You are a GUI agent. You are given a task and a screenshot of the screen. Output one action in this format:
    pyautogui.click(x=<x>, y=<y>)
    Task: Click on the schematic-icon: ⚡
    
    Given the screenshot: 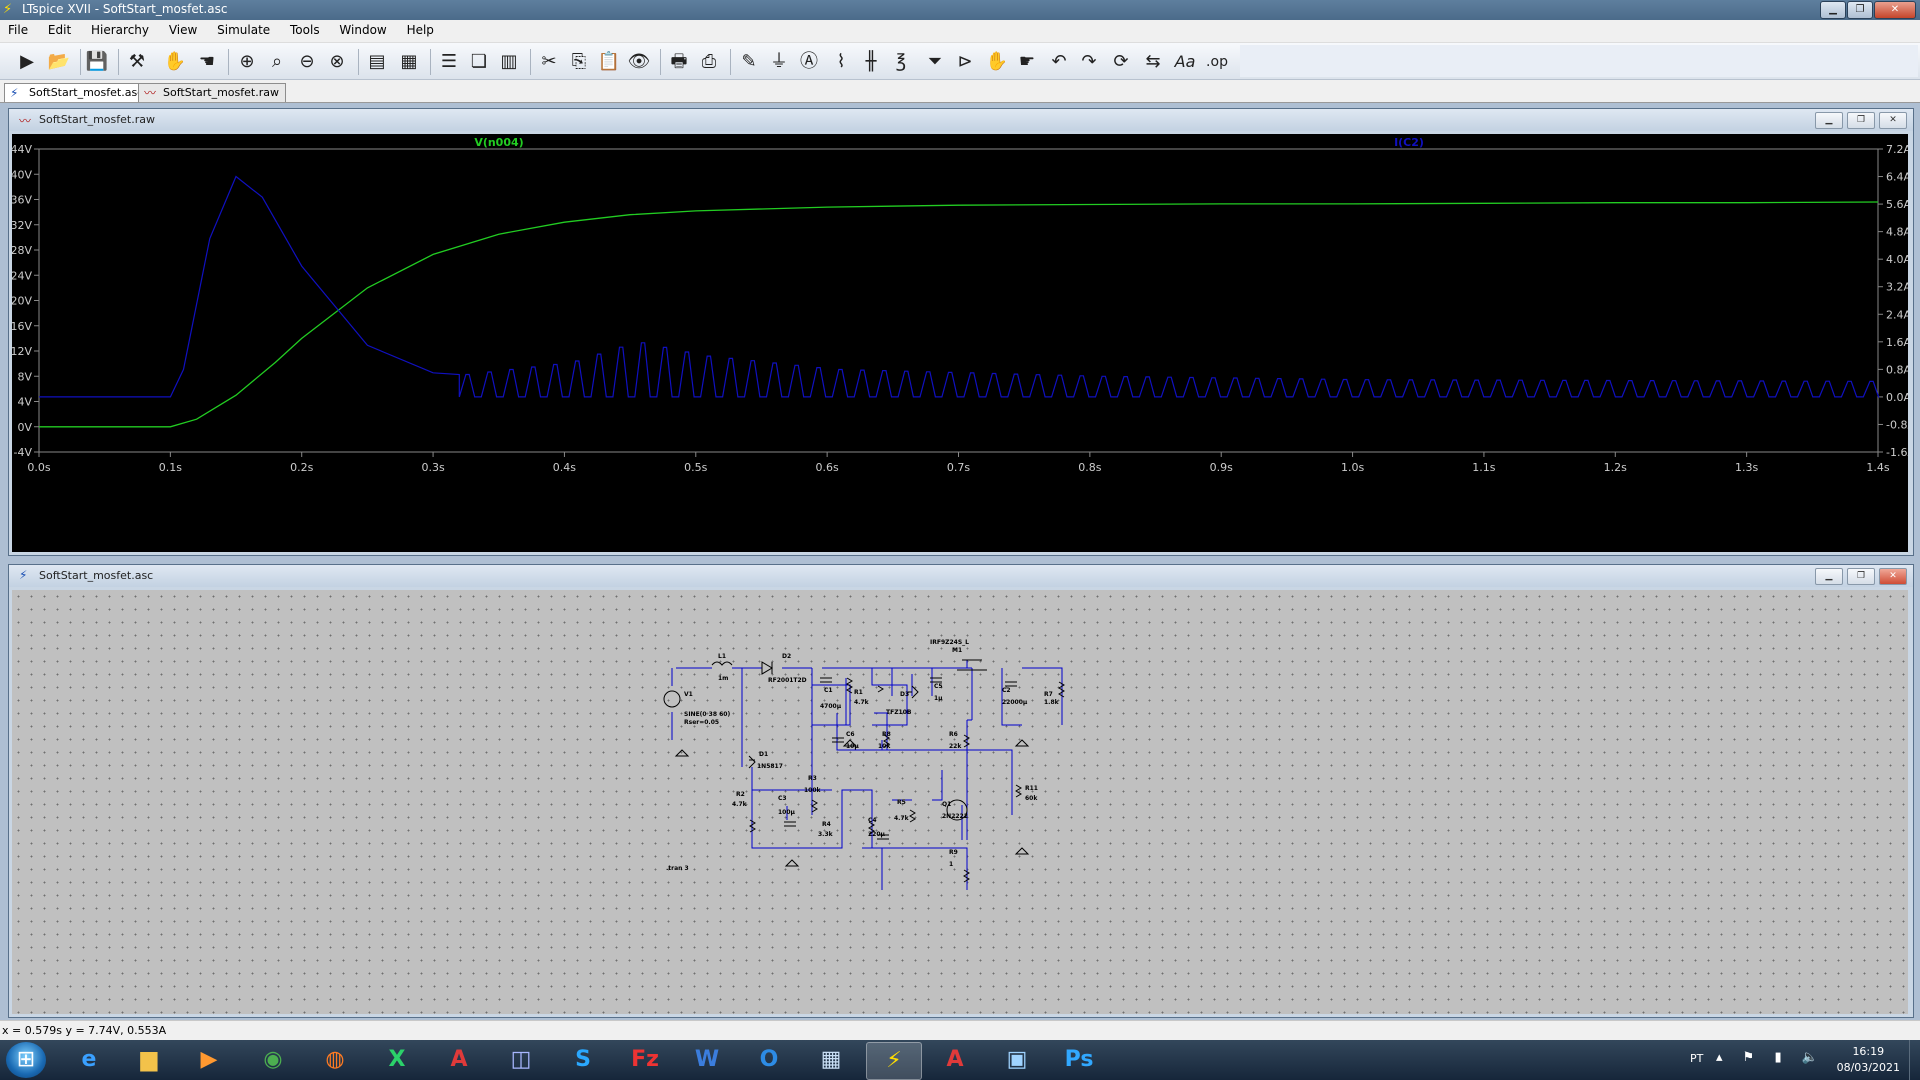 What is the action you would take?
    pyautogui.click(x=14, y=93)
    